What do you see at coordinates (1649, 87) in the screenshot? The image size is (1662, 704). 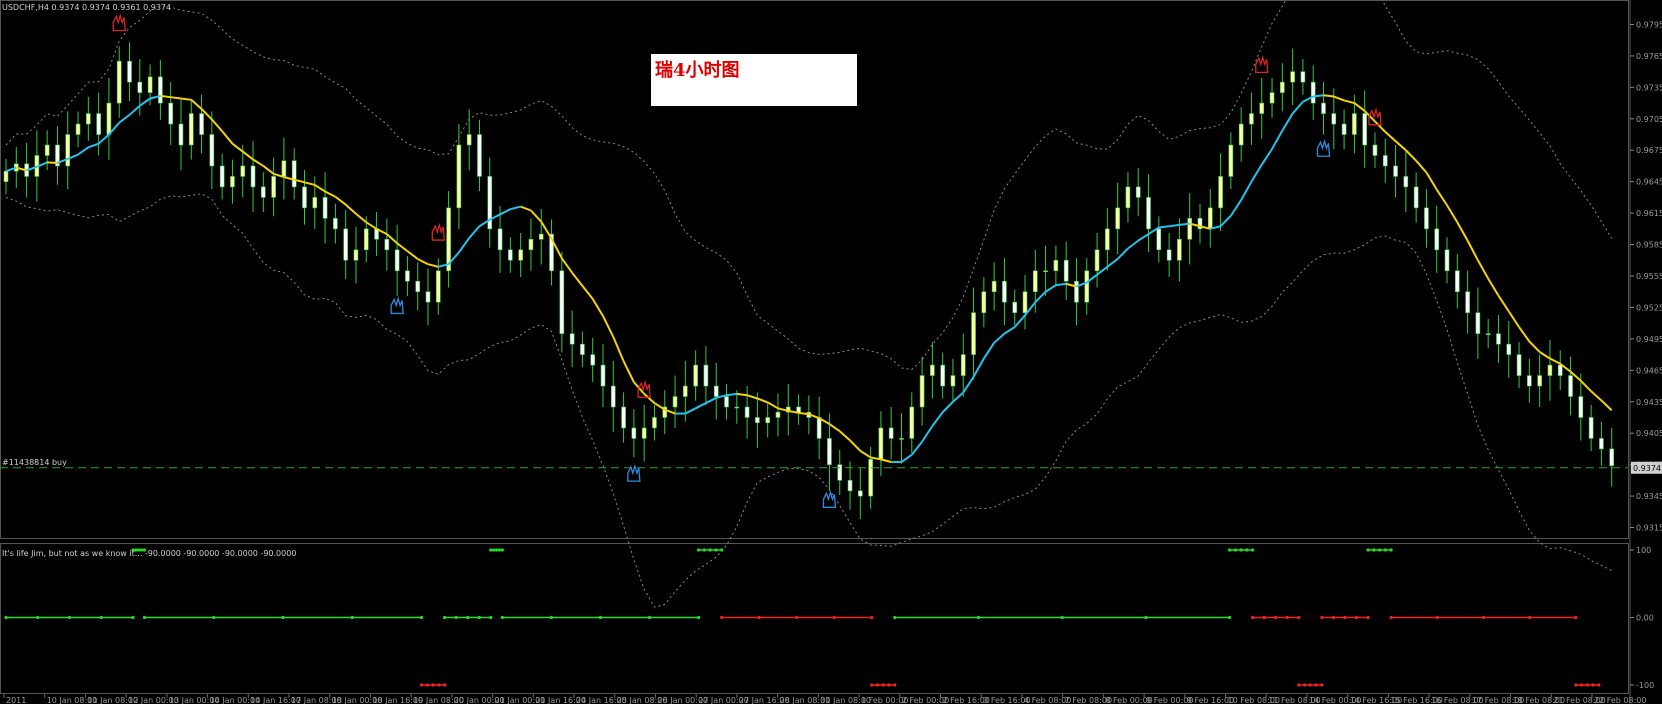 I see `price-tick-label: 0.9735` at bounding box center [1649, 87].